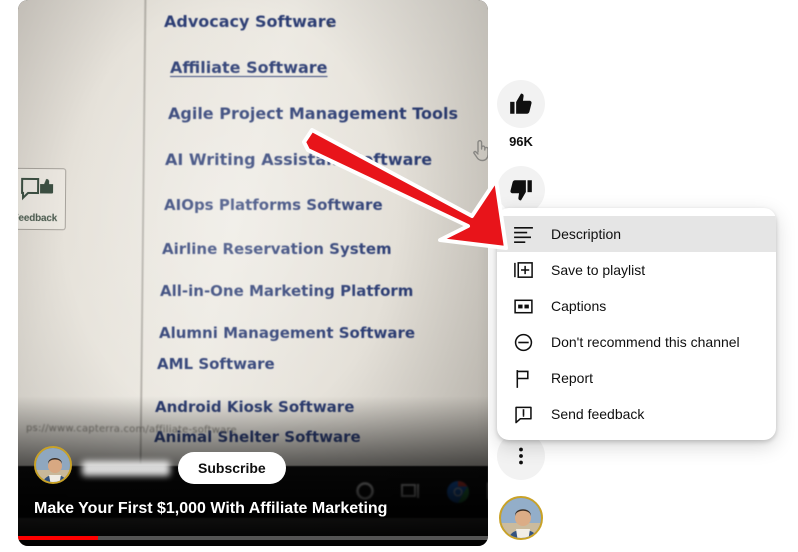  What do you see at coordinates (232, 468) in the screenshot?
I see `subscribe-button: Subscribe` at bounding box center [232, 468].